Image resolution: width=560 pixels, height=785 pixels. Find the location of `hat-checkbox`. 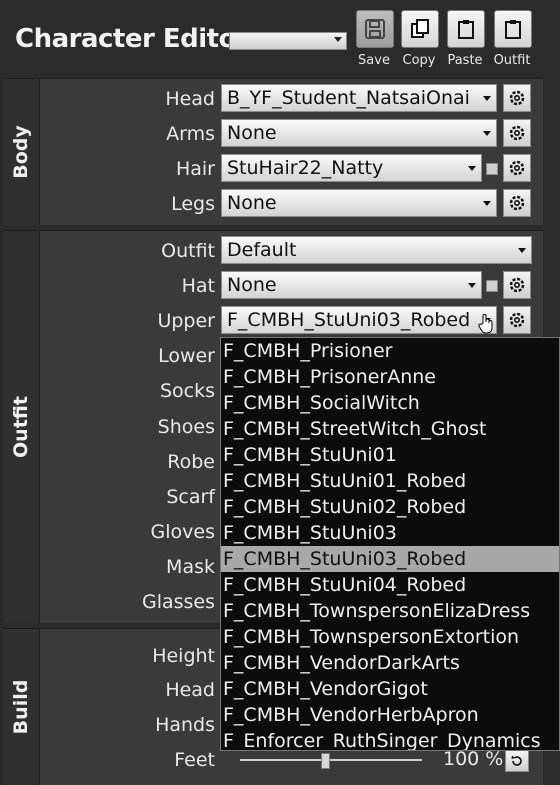

hat-checkbox is located at coordinates (492, 286).